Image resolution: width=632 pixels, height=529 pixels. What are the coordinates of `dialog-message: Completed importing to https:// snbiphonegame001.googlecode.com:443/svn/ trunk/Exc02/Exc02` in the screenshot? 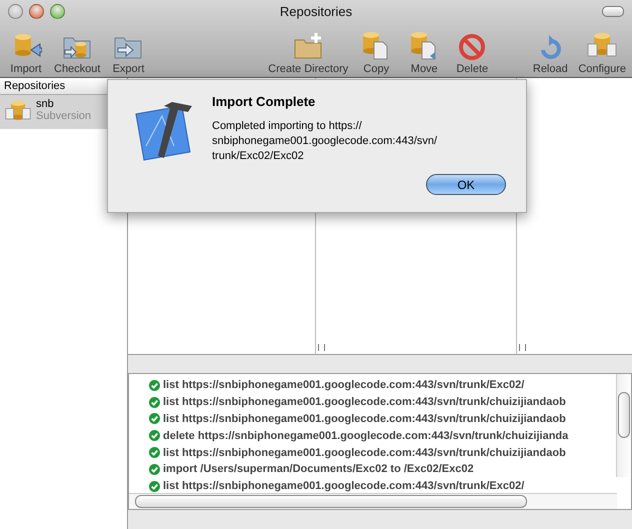 It's located at (325, 141).